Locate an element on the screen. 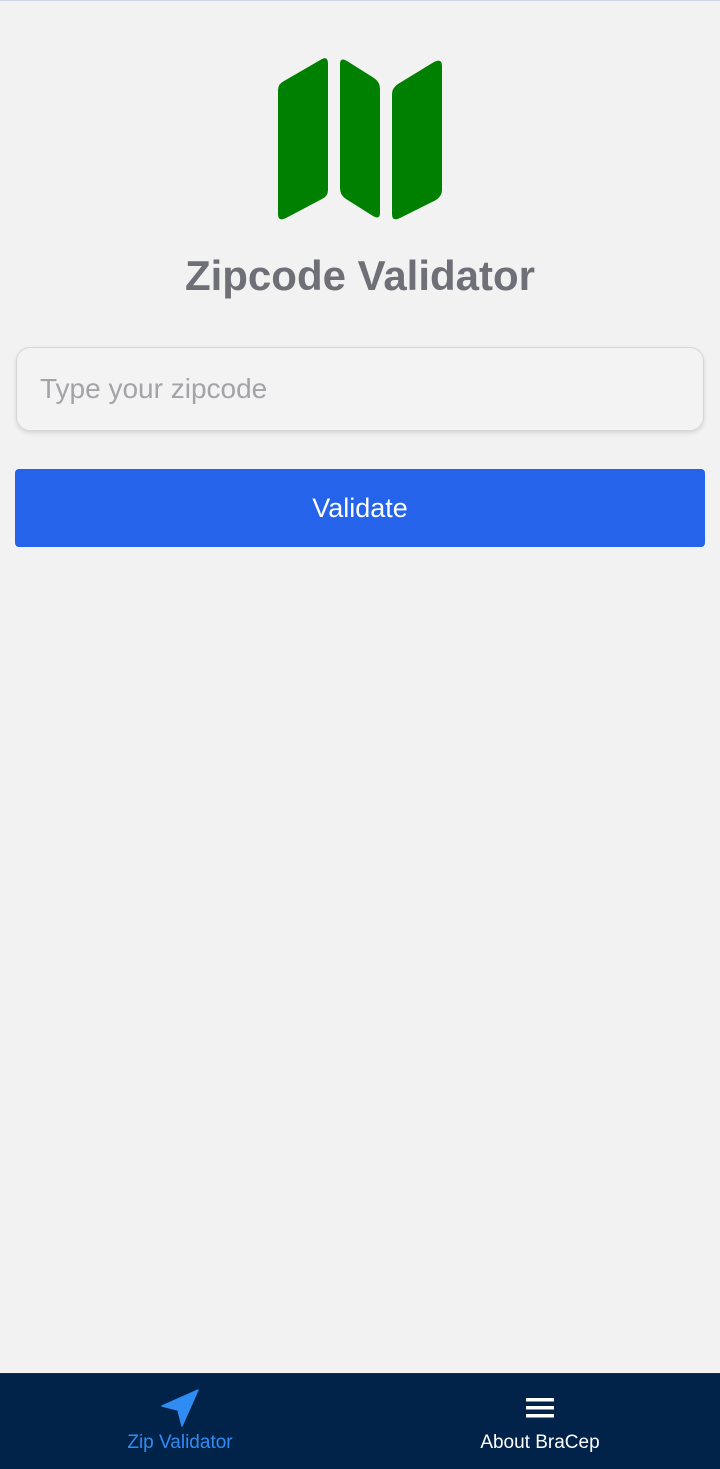  page-title: Zipcode Validator is located at coordinates (360, 275).